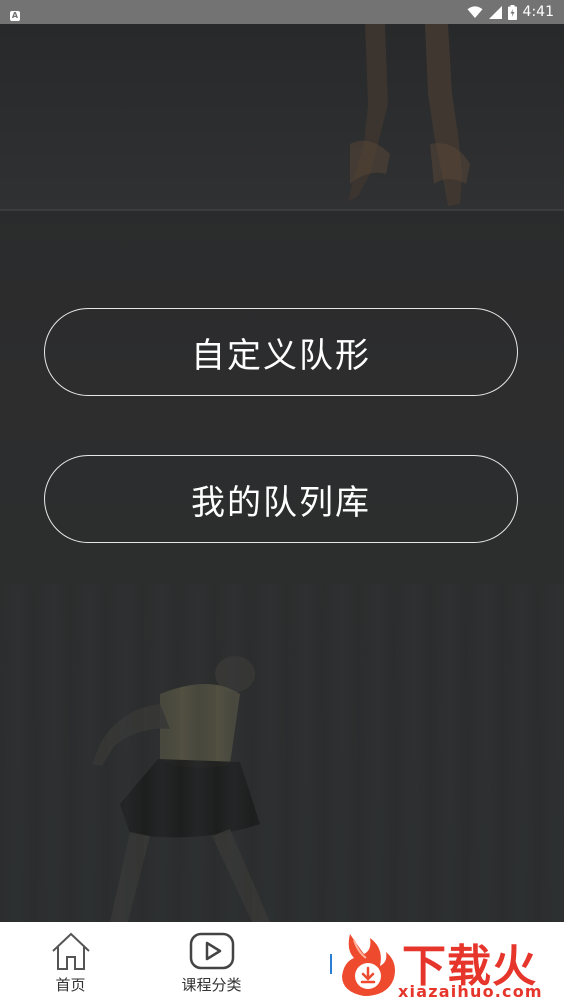 This screenshot has width=564, height=1004. Describe the element at coordinates (475, 12) in the screenshot. I see `wifi-icon` at that location.